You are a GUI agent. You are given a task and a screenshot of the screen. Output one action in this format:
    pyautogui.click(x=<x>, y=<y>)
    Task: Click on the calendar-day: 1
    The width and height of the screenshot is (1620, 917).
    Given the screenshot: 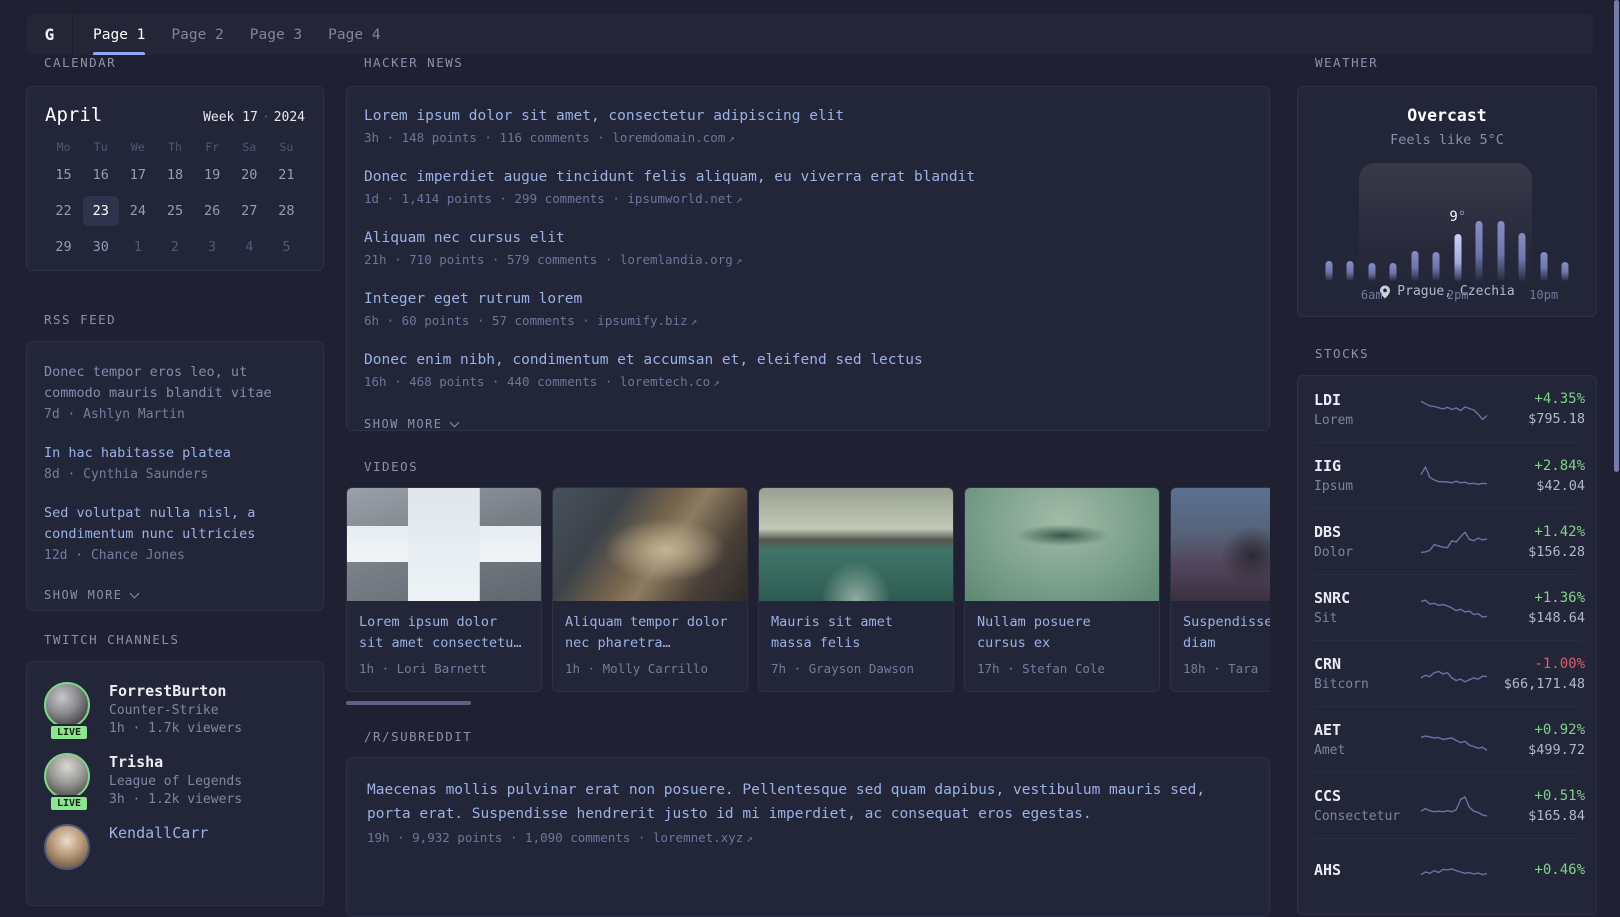 What is the action you would take?
    pyautogui.click(x=137, y=247)
    